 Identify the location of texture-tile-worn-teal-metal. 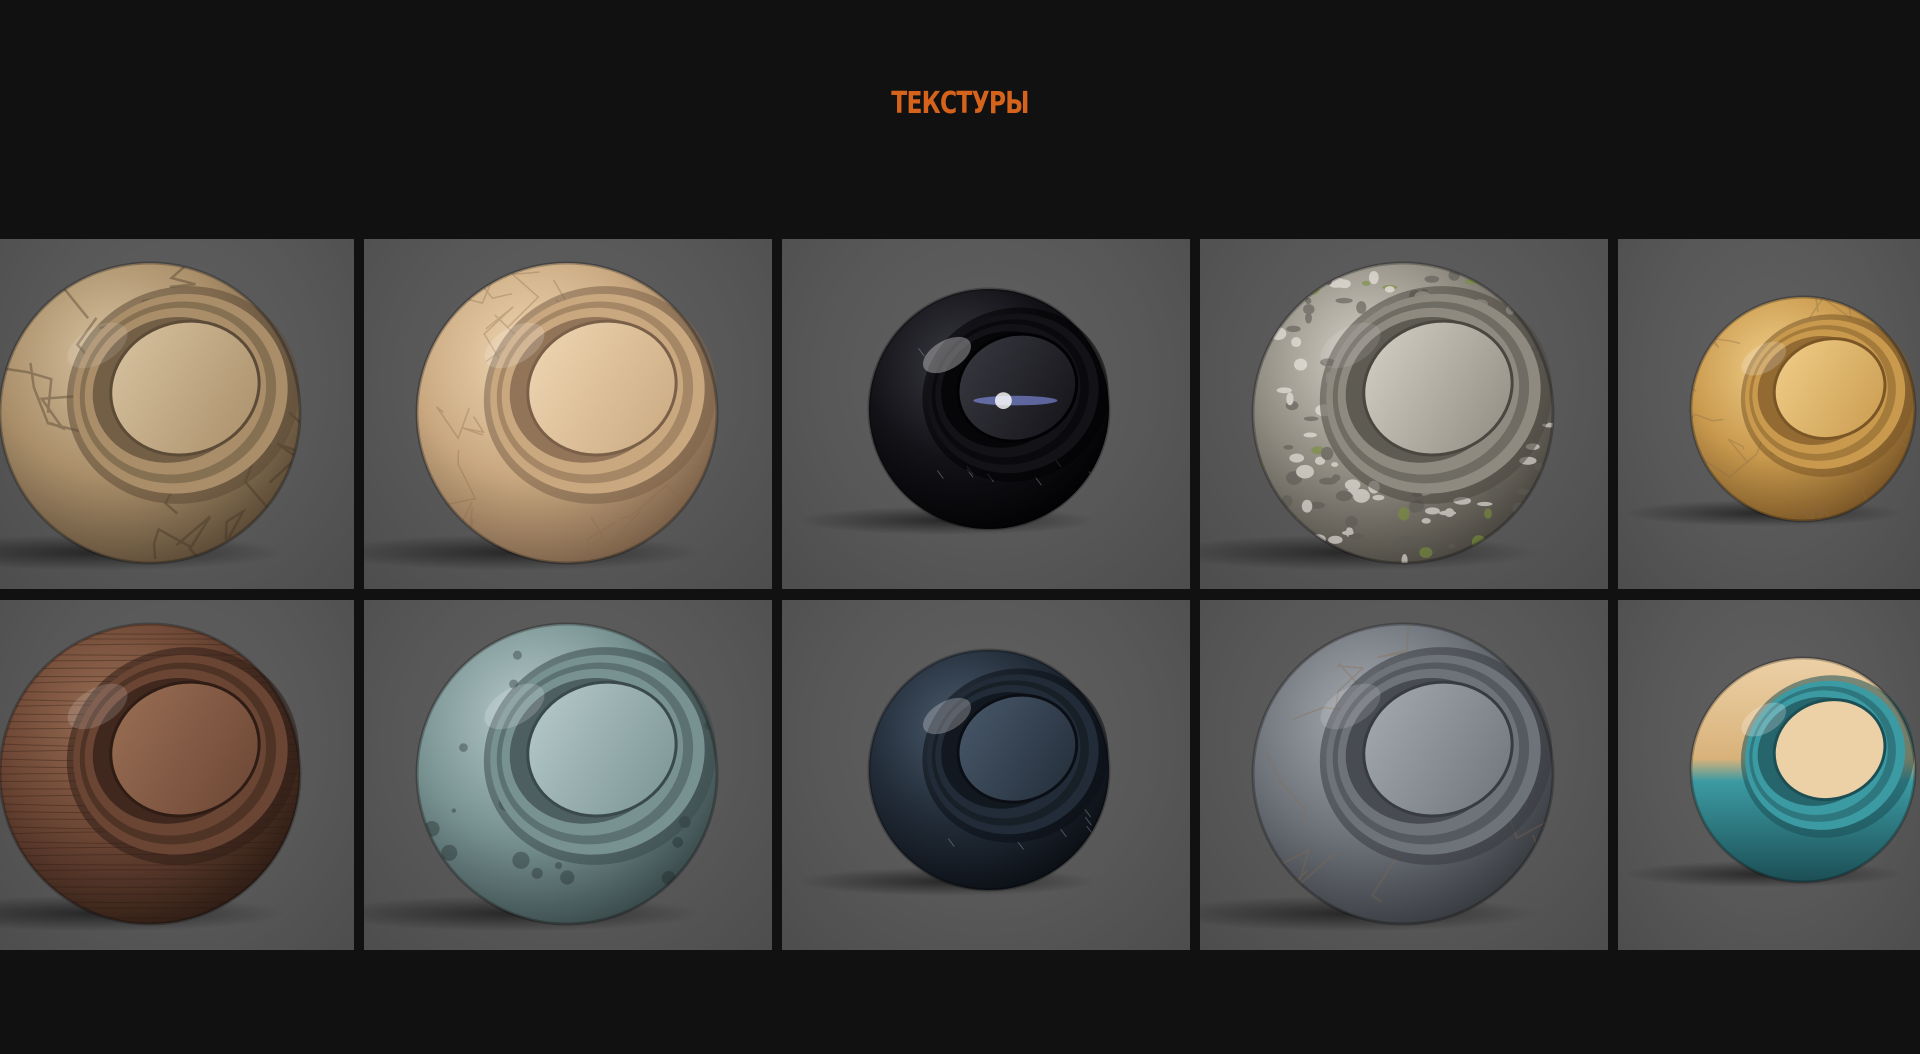
(568, 775).